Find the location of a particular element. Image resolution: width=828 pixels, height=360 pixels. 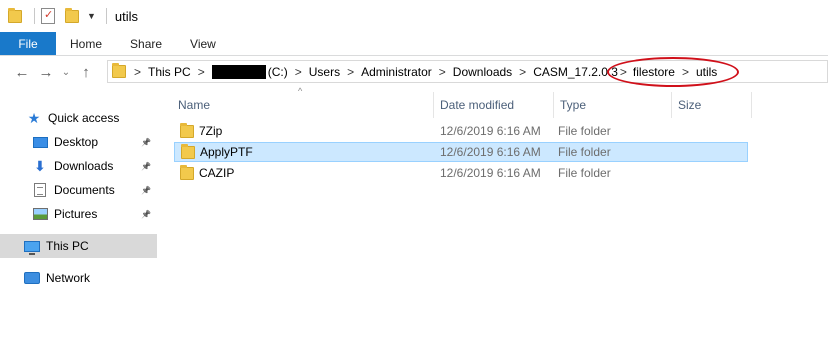

table-row: CAZIP 12/6/2019 6:16 AM File folder is located at coordinates (461, 173).